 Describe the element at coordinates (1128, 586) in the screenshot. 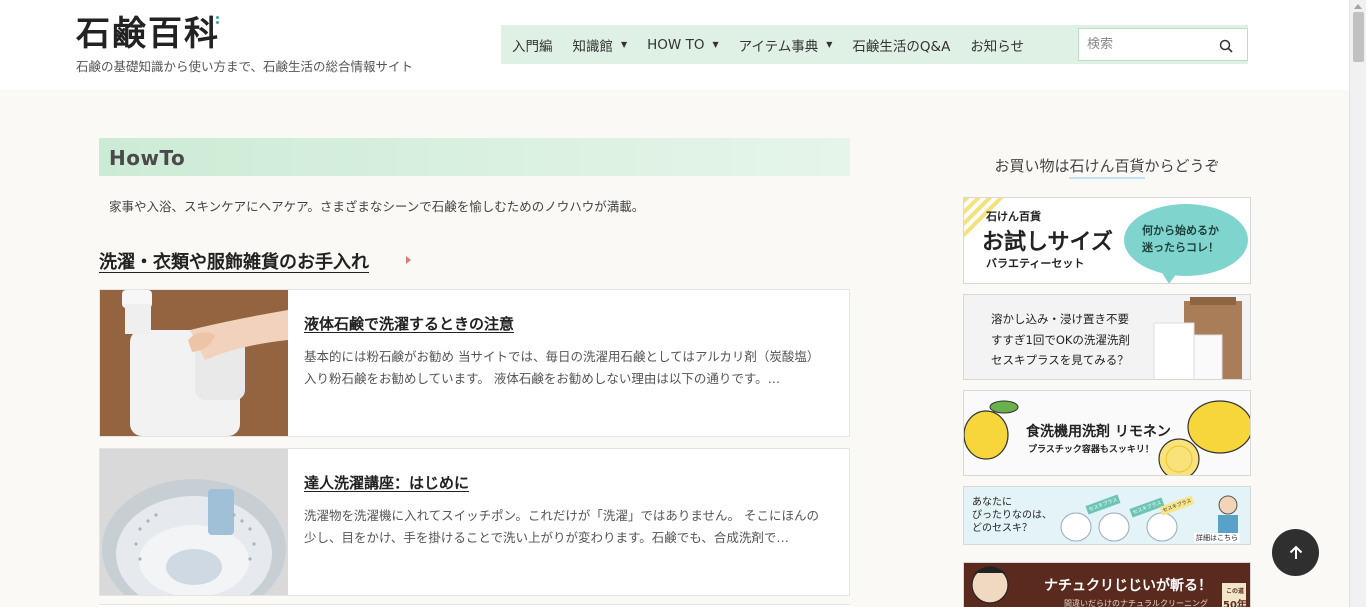

I see `banner-headline: ナチュクリじじいが斬る！` at that location.